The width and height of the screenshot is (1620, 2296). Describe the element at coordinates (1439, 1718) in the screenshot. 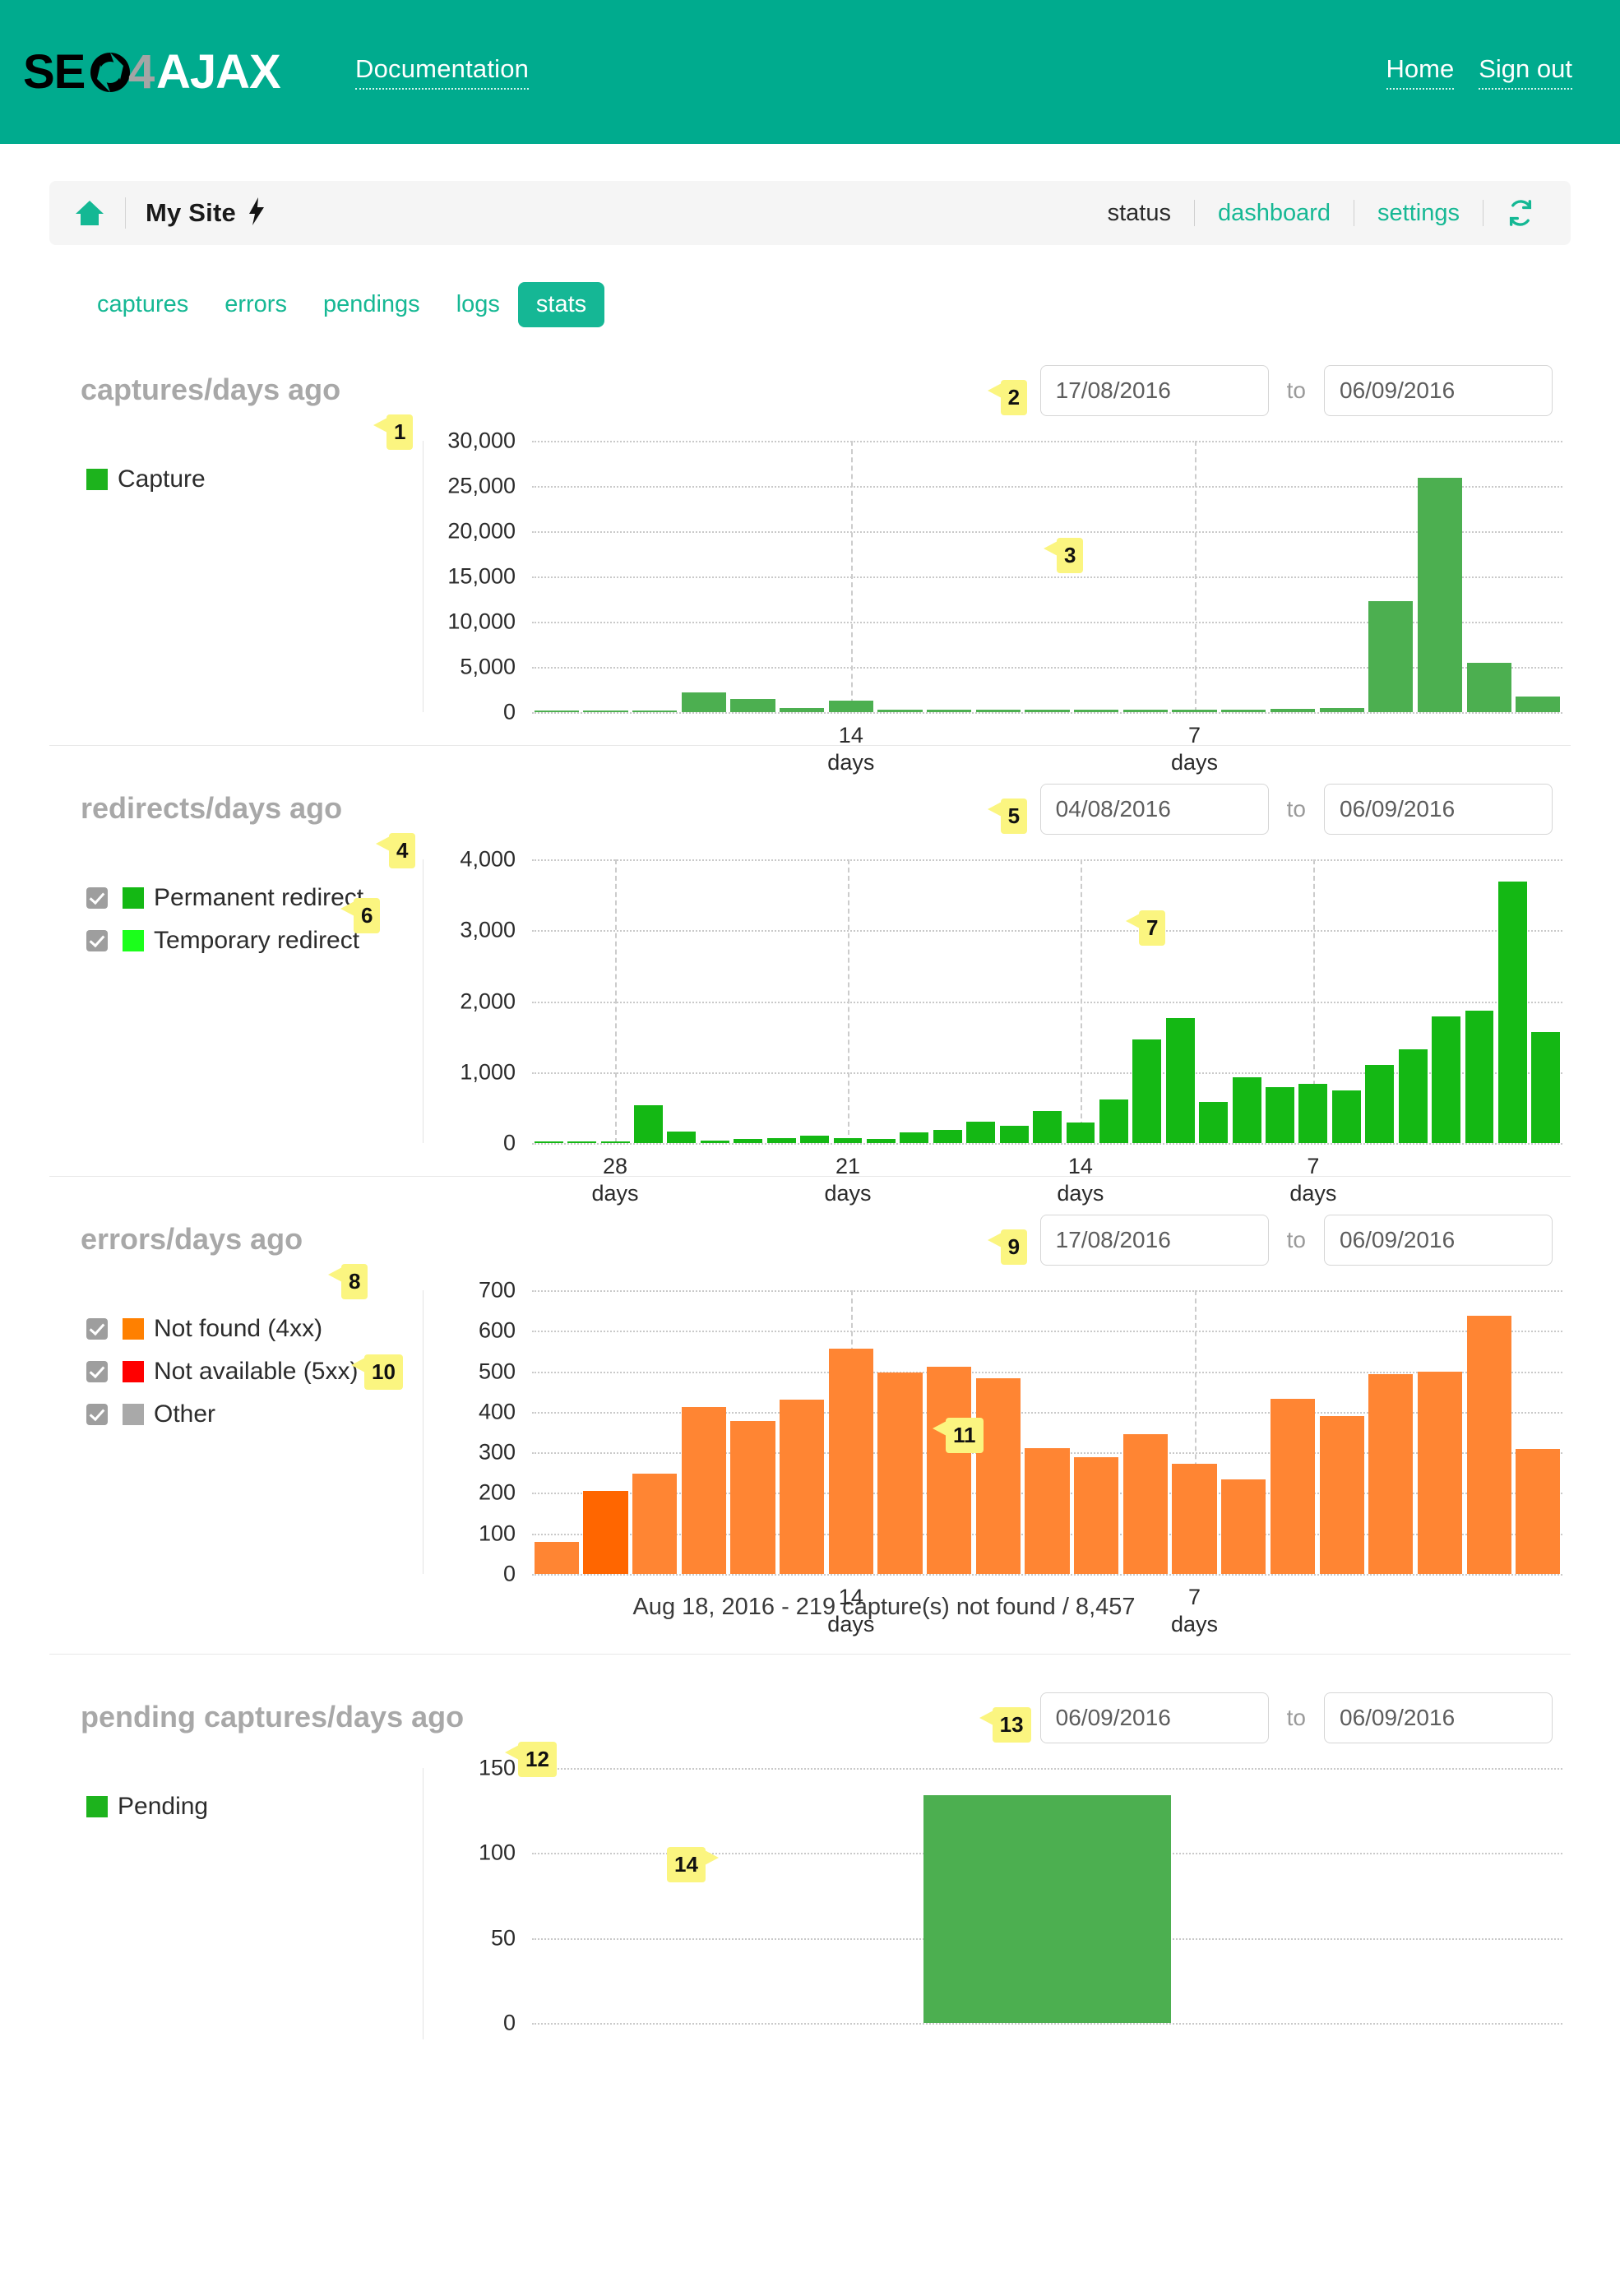

I see `date-to-input-pending` at that location.